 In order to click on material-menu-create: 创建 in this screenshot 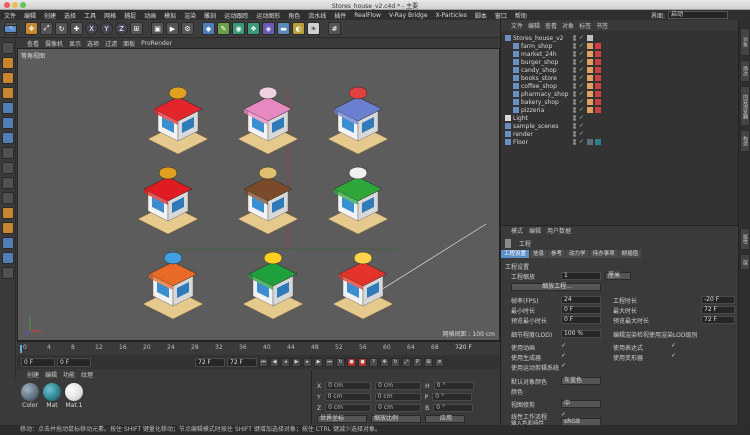, I will do `click(33, 374)`.